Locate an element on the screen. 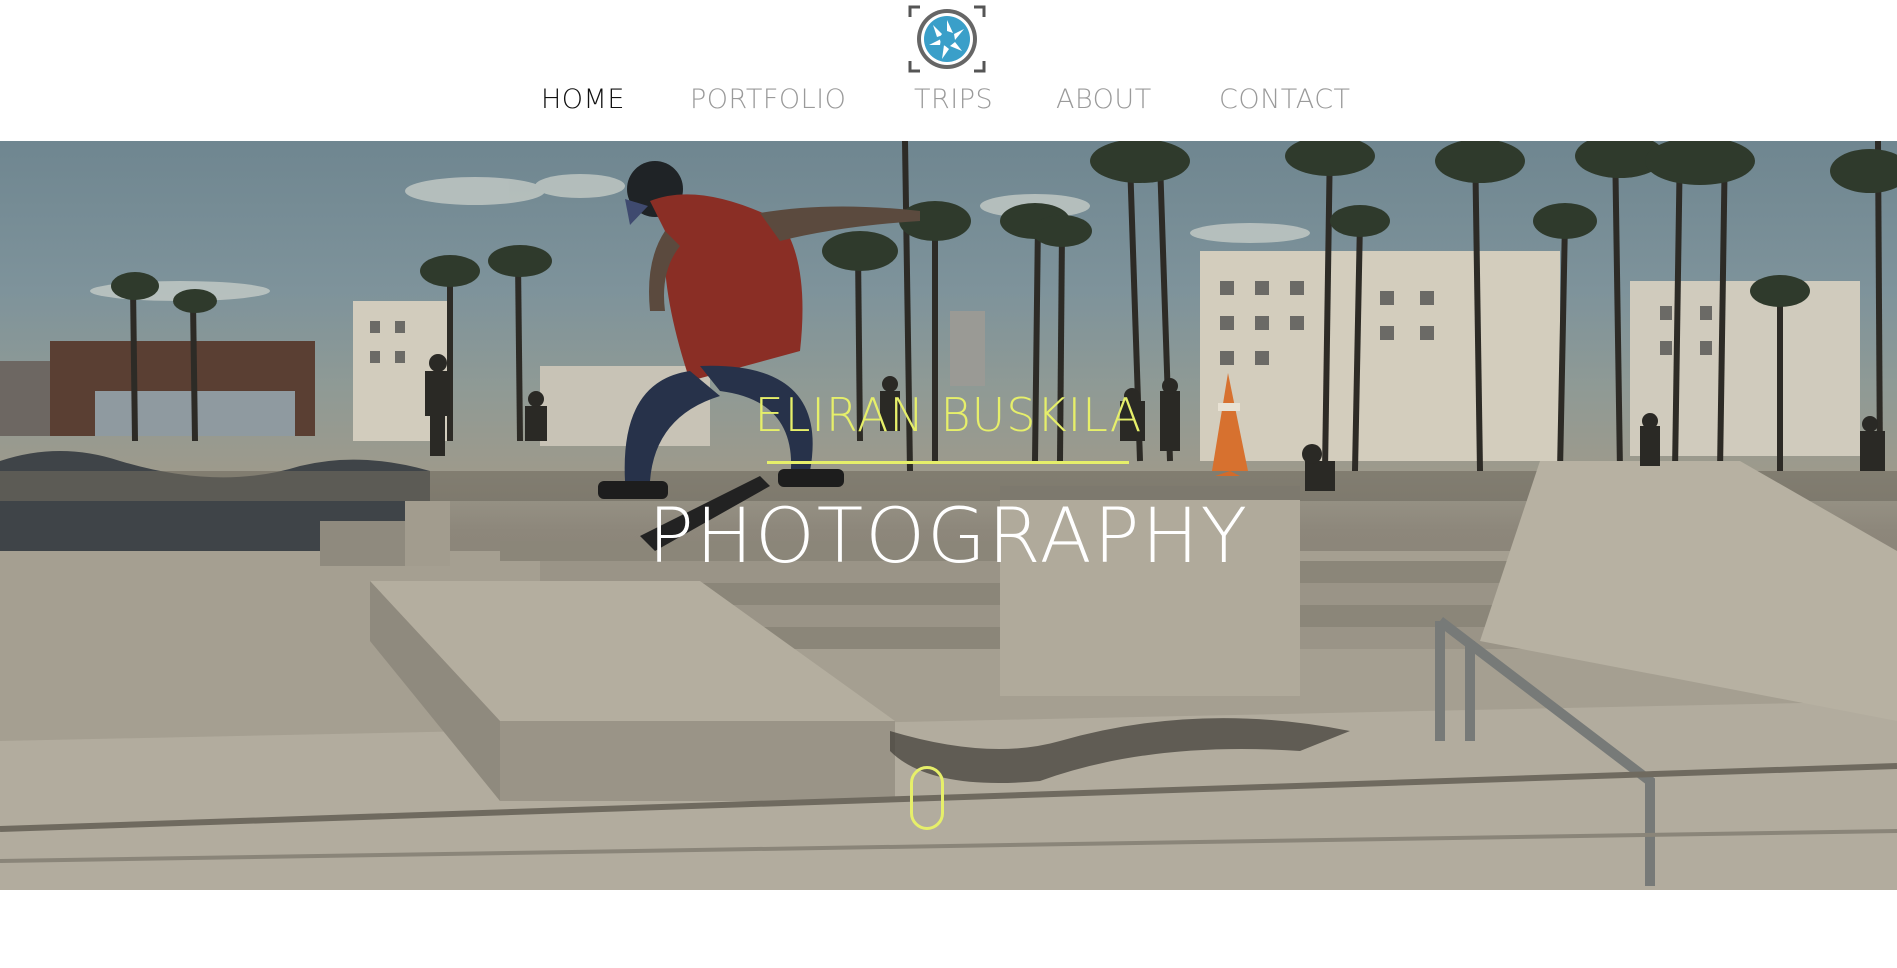 This screenshot has width=1897, height=968. hero-title-divider is located at coordinates (948, 462).